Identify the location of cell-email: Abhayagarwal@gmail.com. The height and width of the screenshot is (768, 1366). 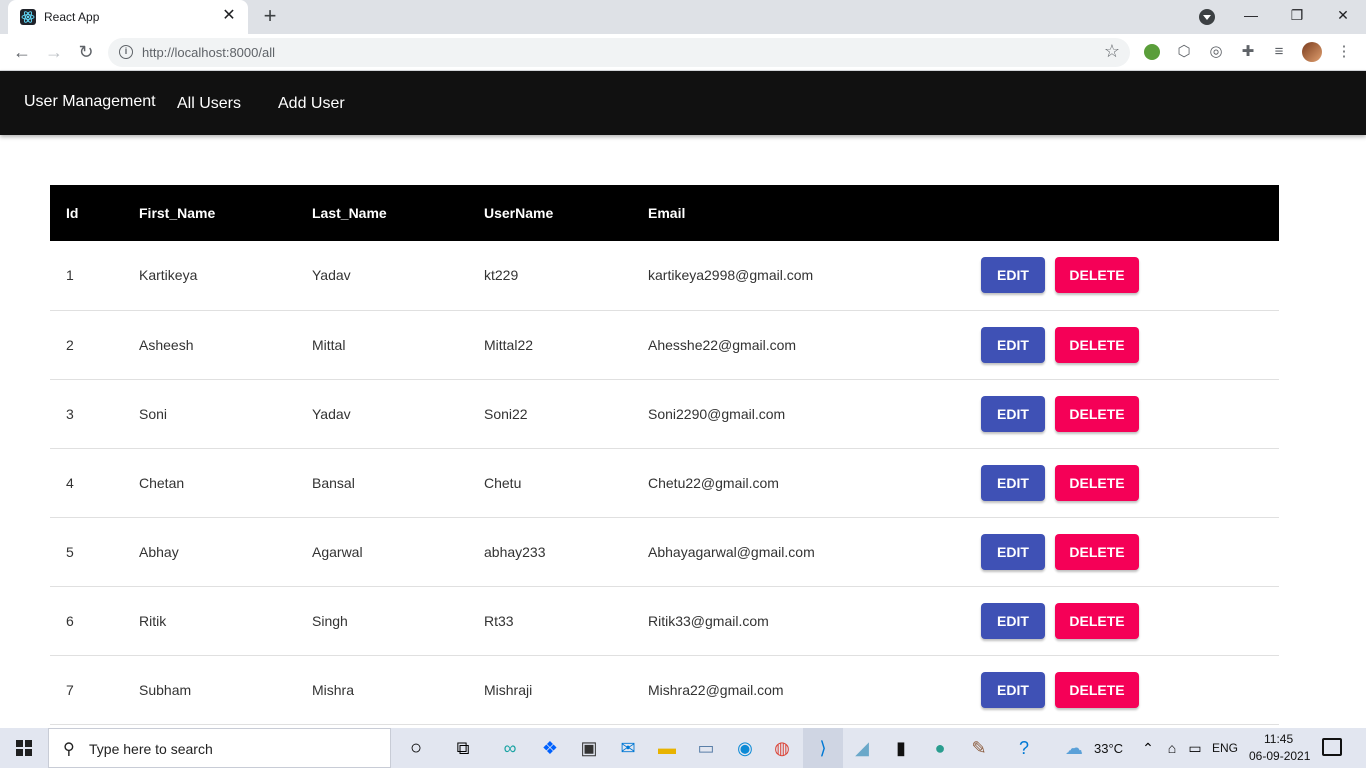
(731, 551).